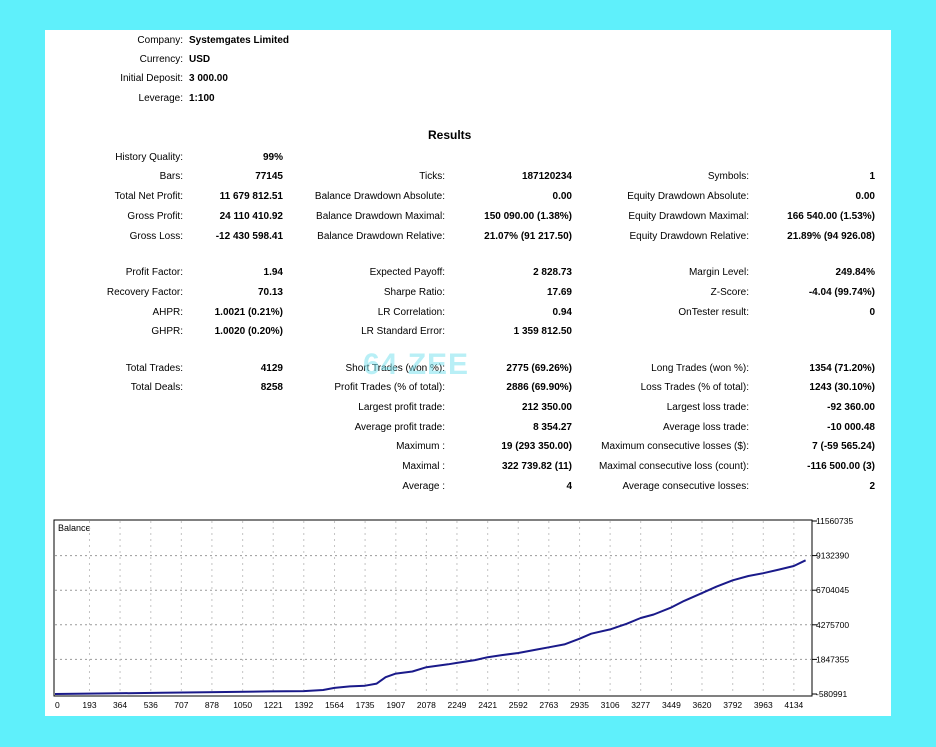  What do you see at coordinates (148, 196) in the screenshot?
I see `col1-label-2: Total Net Profit:` at bounding box center [148, 196].